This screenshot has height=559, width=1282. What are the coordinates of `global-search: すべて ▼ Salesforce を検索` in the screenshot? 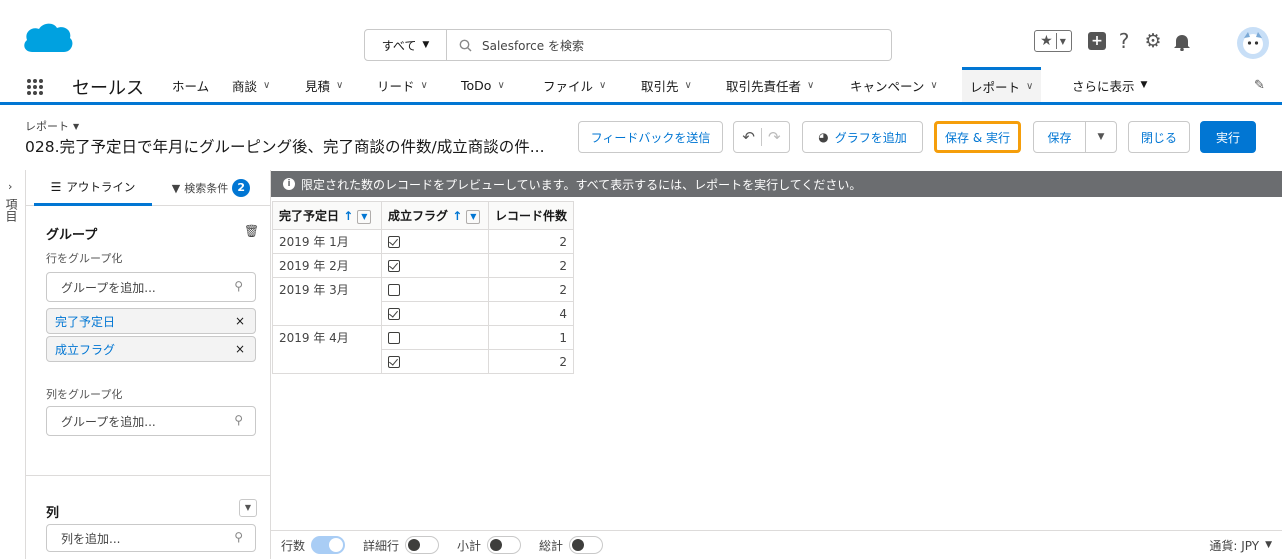 It's located at (628, 45).